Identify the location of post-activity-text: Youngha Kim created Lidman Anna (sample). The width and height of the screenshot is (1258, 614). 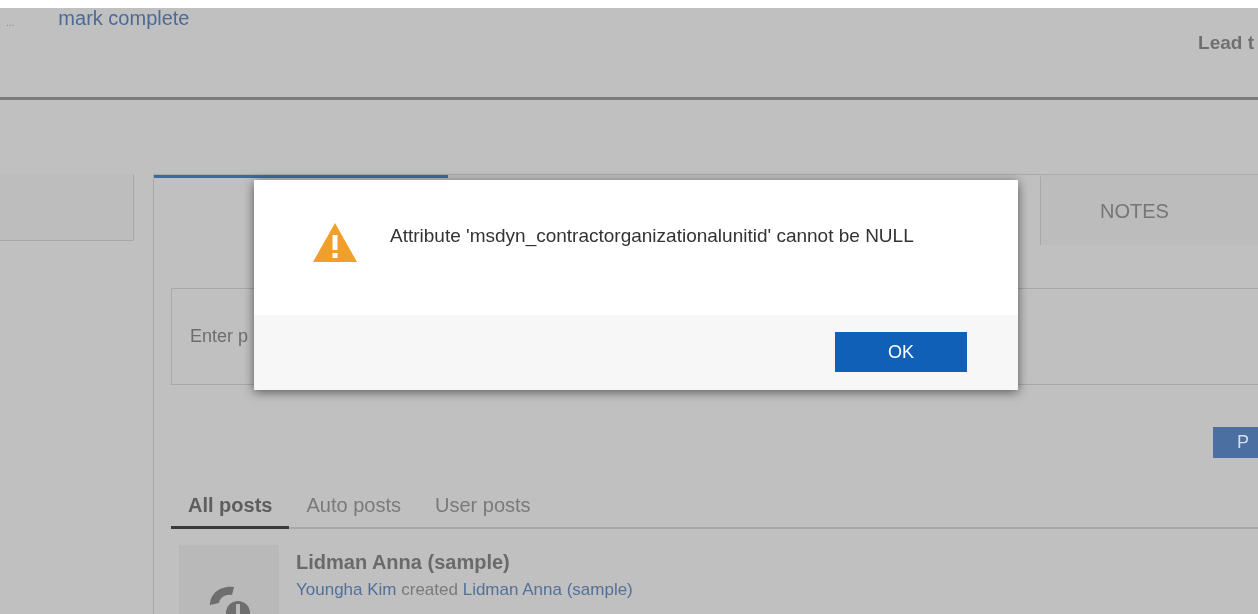
(464, 590).